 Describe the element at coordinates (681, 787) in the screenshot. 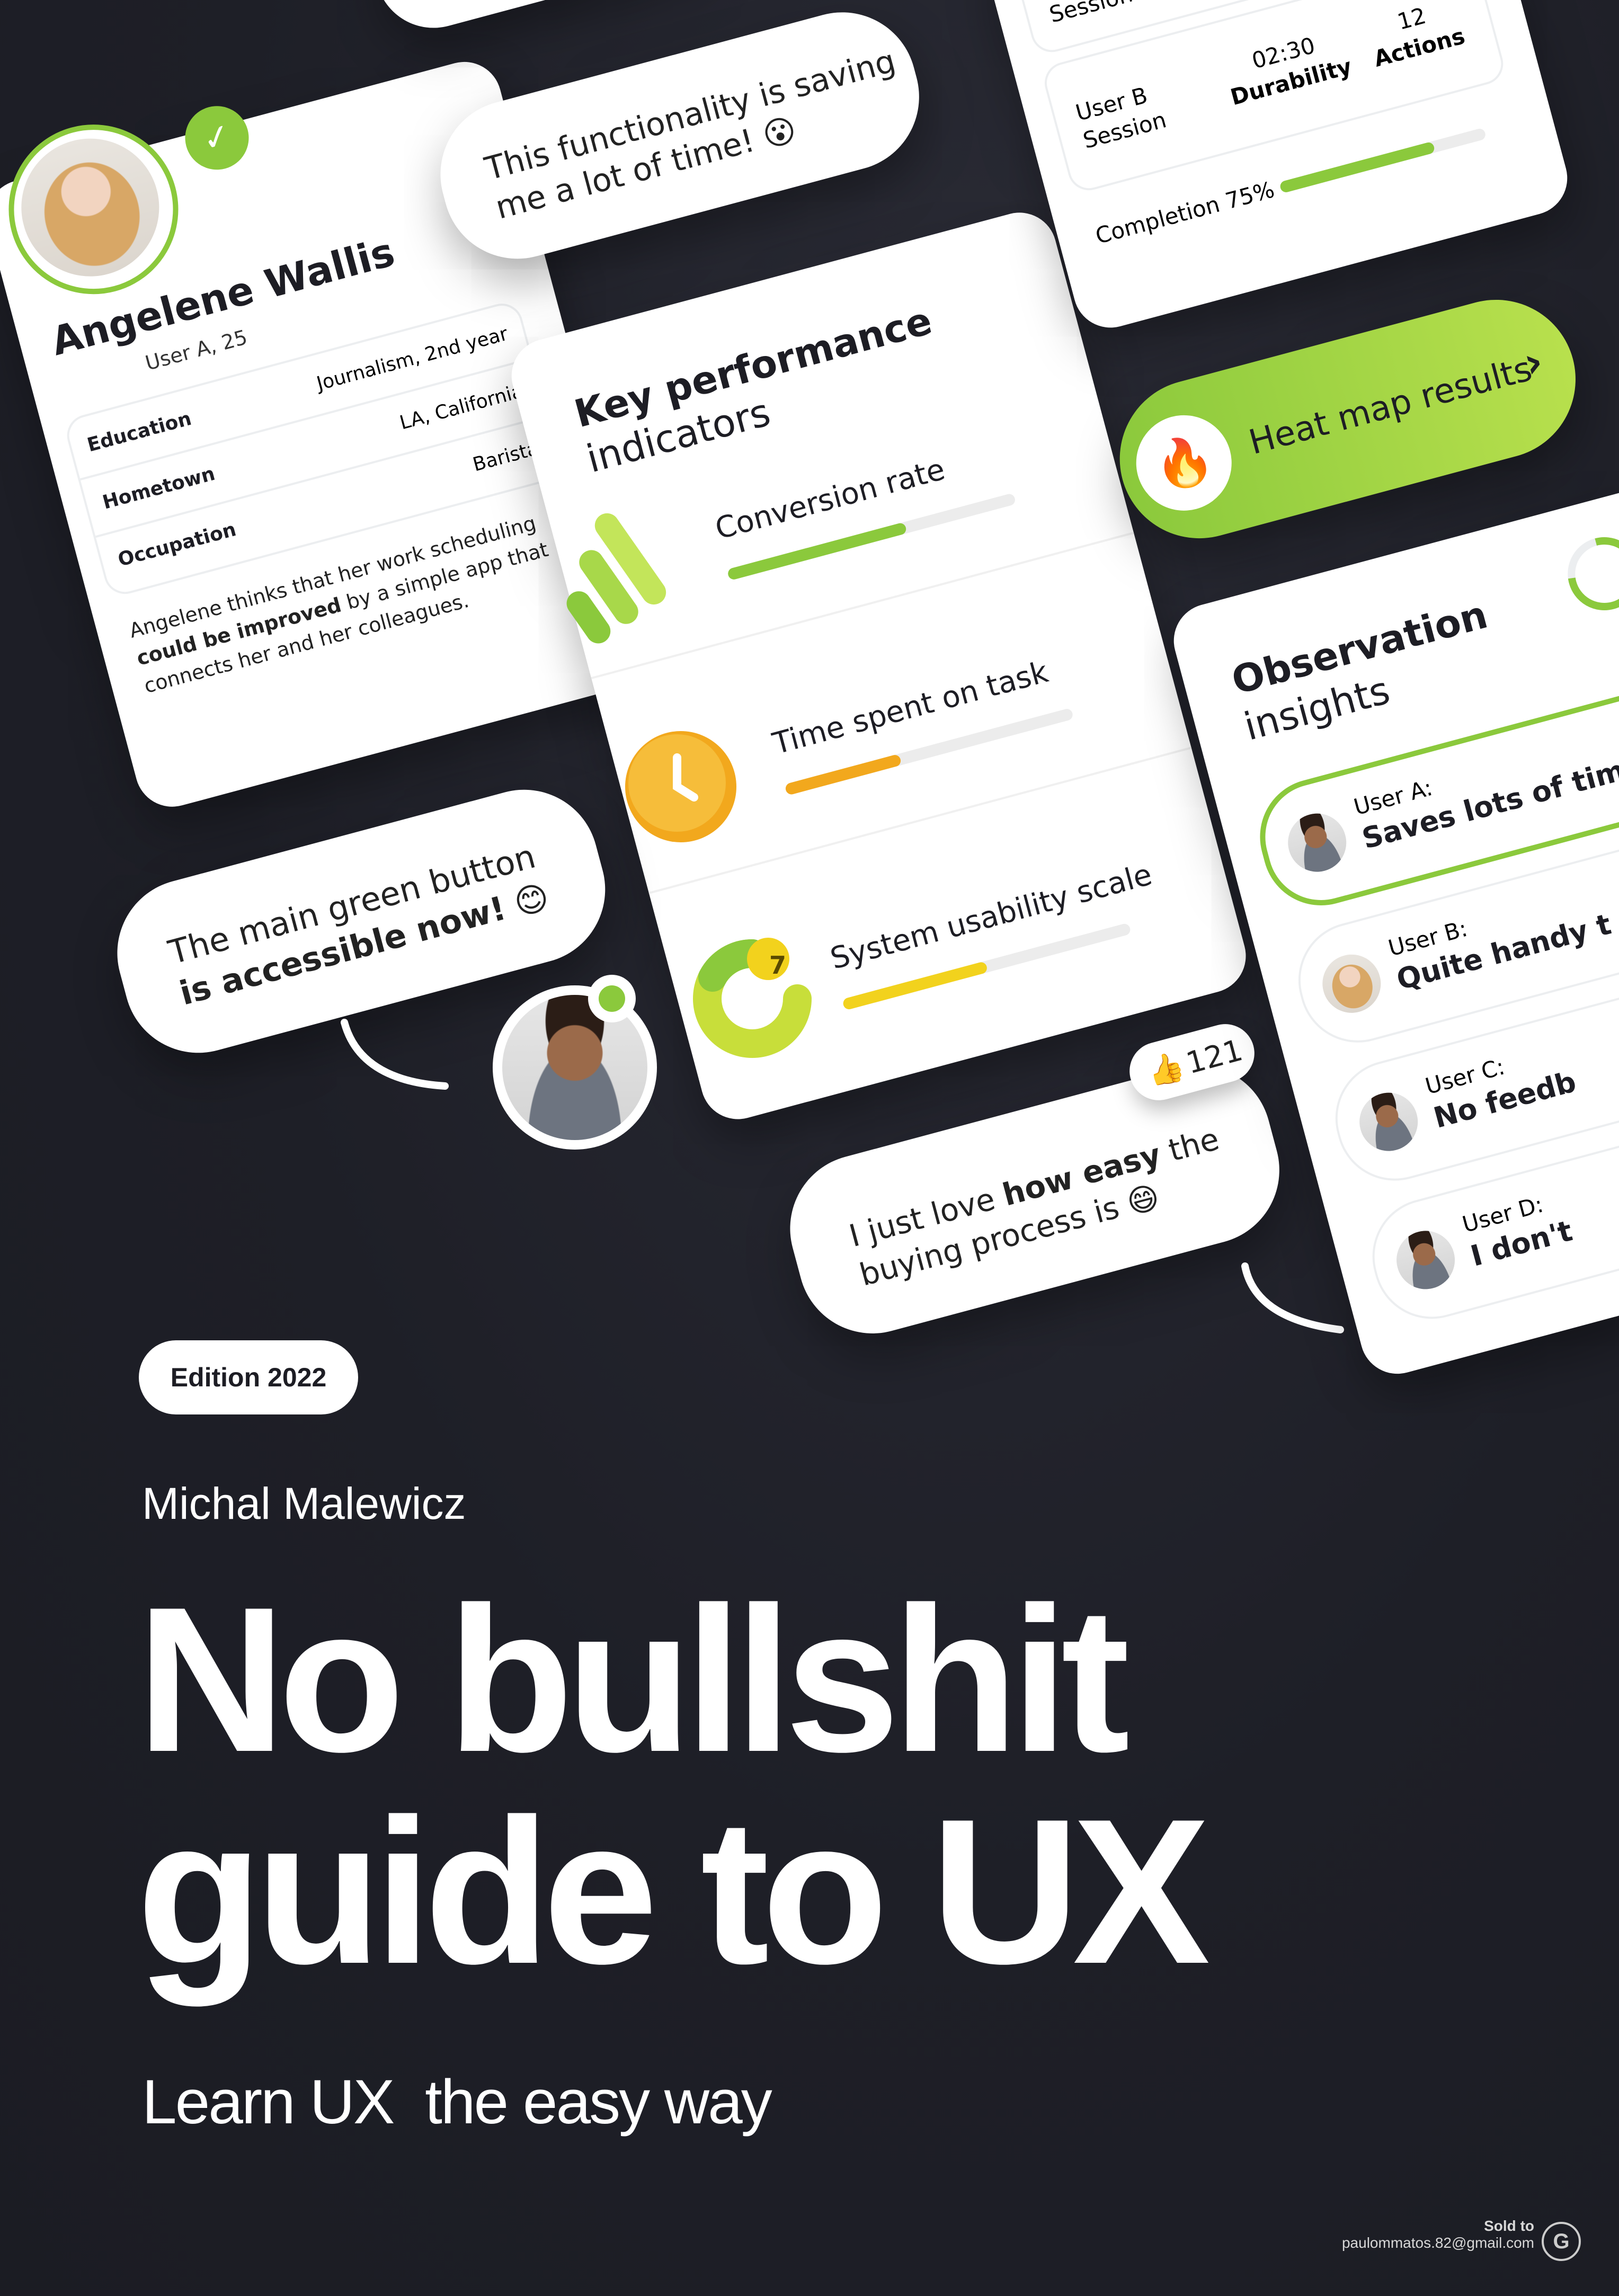

I see `clock-3d-icon` at that location.